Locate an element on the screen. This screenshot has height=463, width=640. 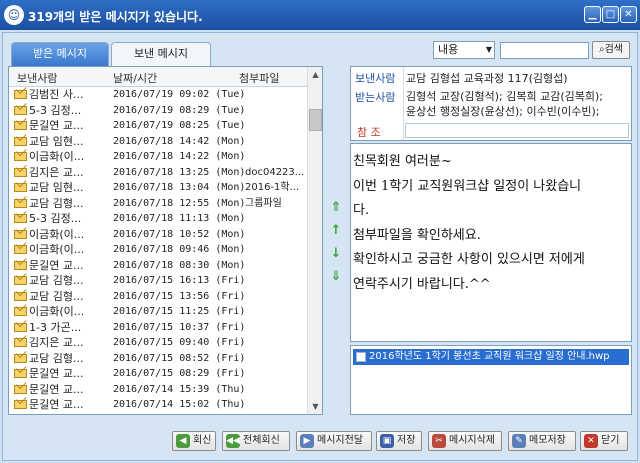
table-row: 문길연 교... 2016/07/19 08:25 (Tue) is located at coordinates (158, 126).